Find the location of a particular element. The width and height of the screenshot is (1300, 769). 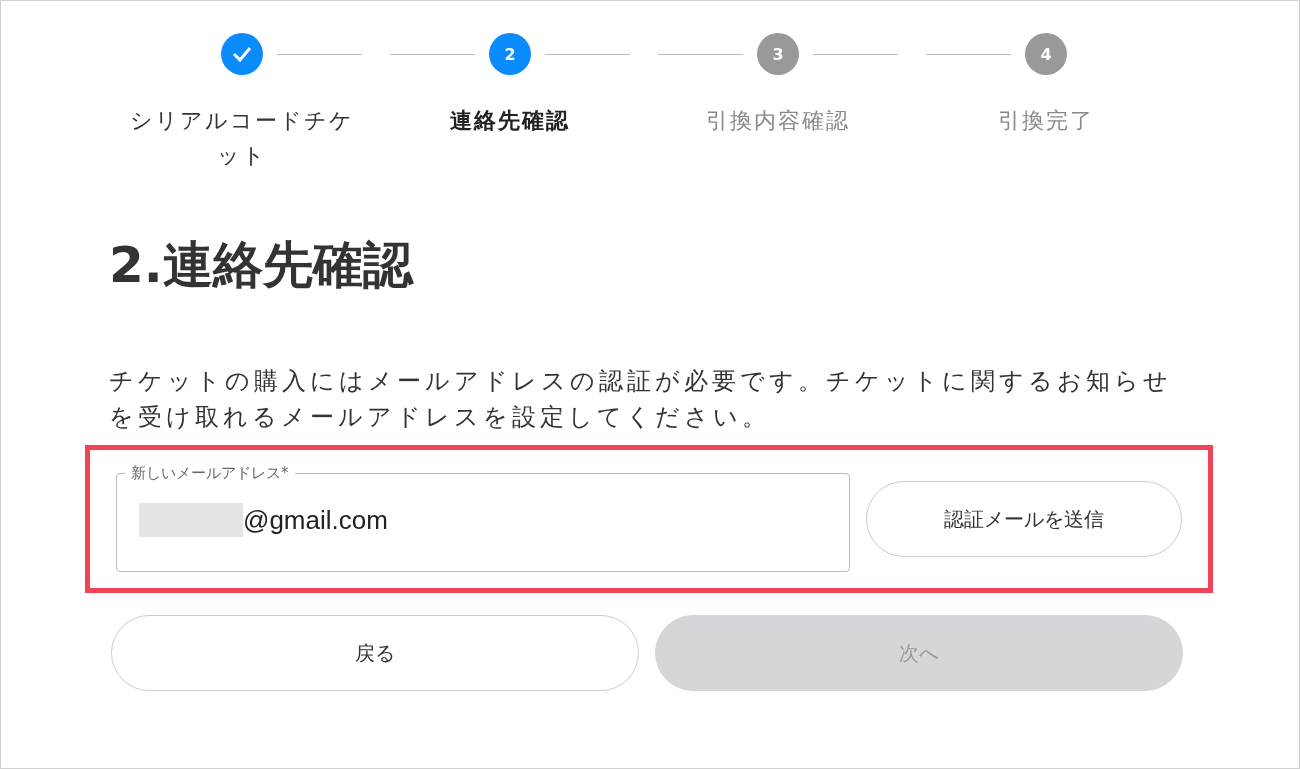

step-label: 連絡先確認 is located at coordinates (510, 121).